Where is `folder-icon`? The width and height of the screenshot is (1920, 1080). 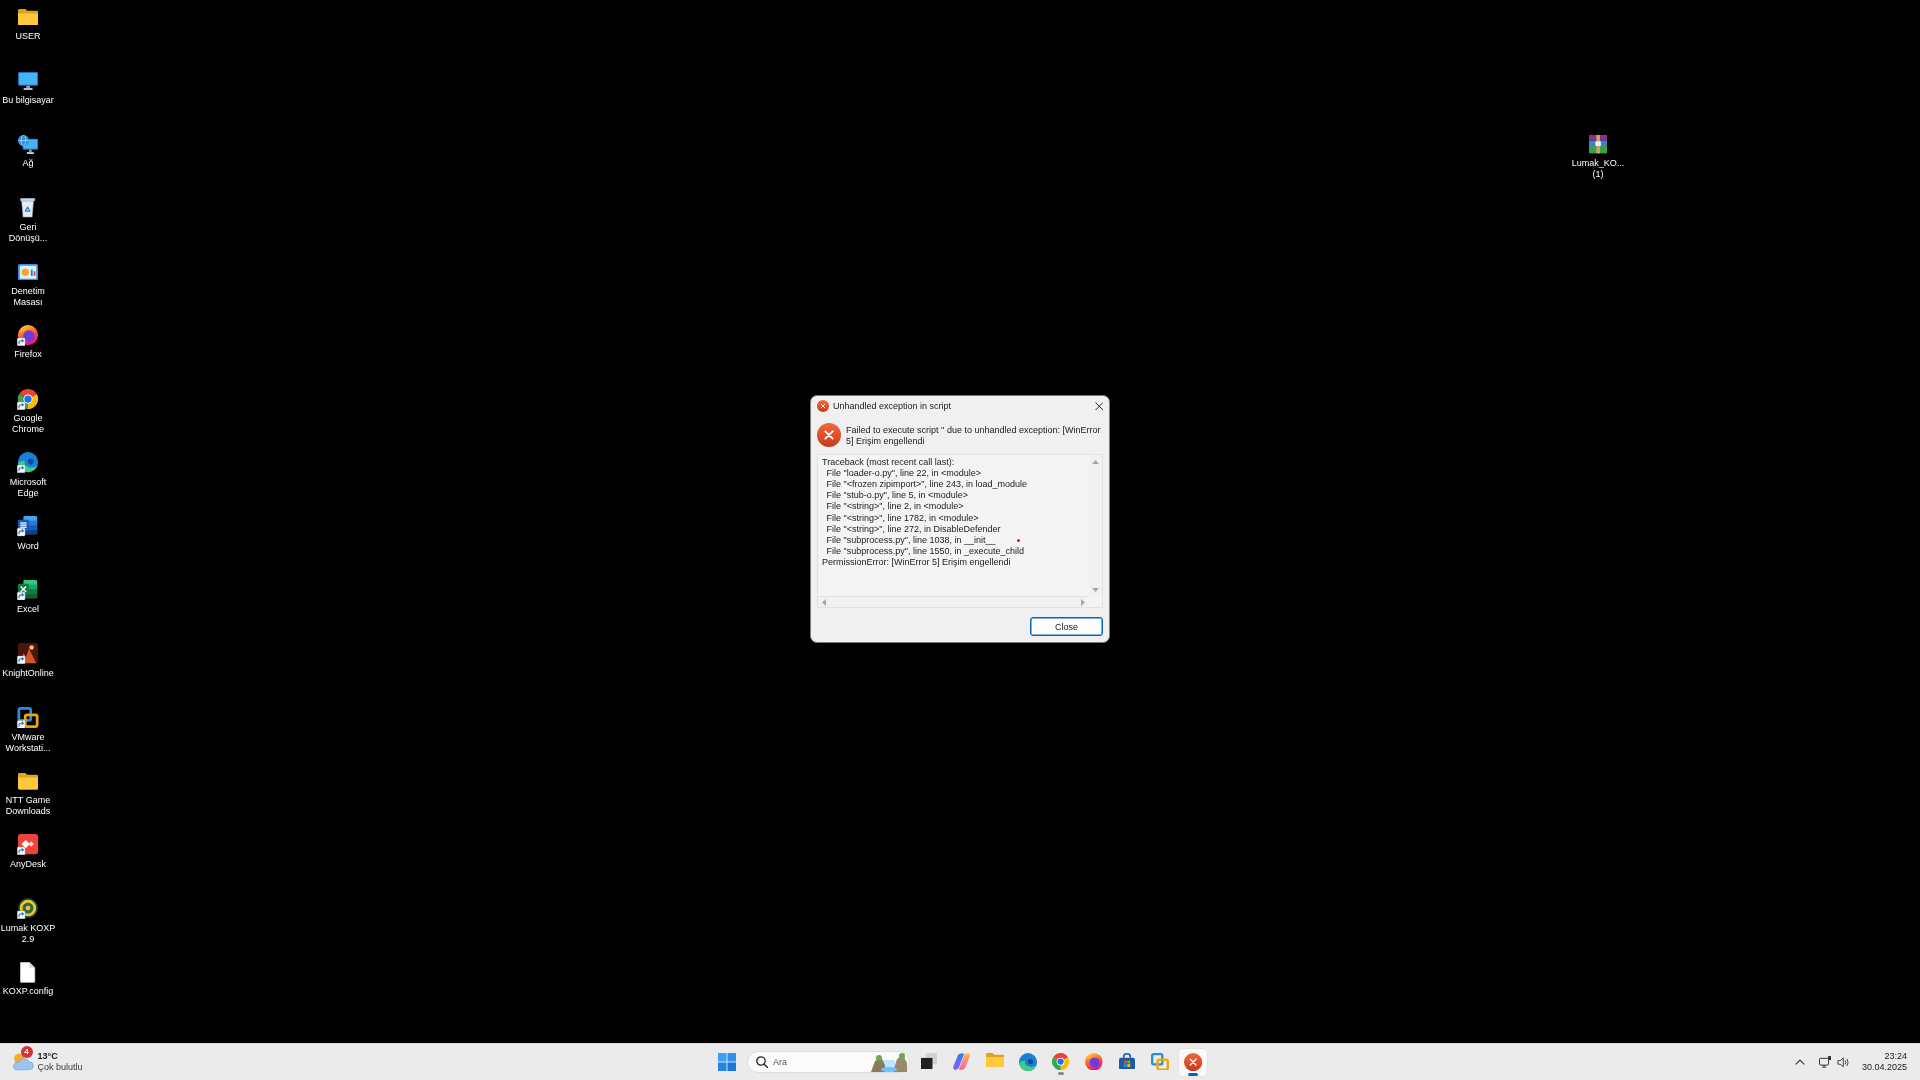
folder-icon is located at coordinates (995, 1060).